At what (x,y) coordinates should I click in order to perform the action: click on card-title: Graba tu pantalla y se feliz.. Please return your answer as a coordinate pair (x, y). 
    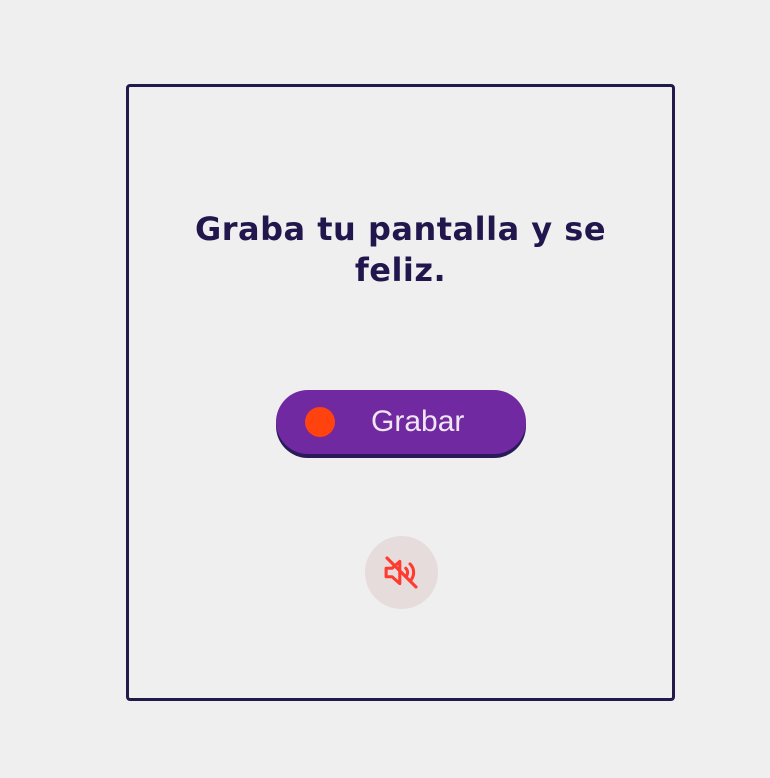
    Looking at the image, I should click on (400, 249).